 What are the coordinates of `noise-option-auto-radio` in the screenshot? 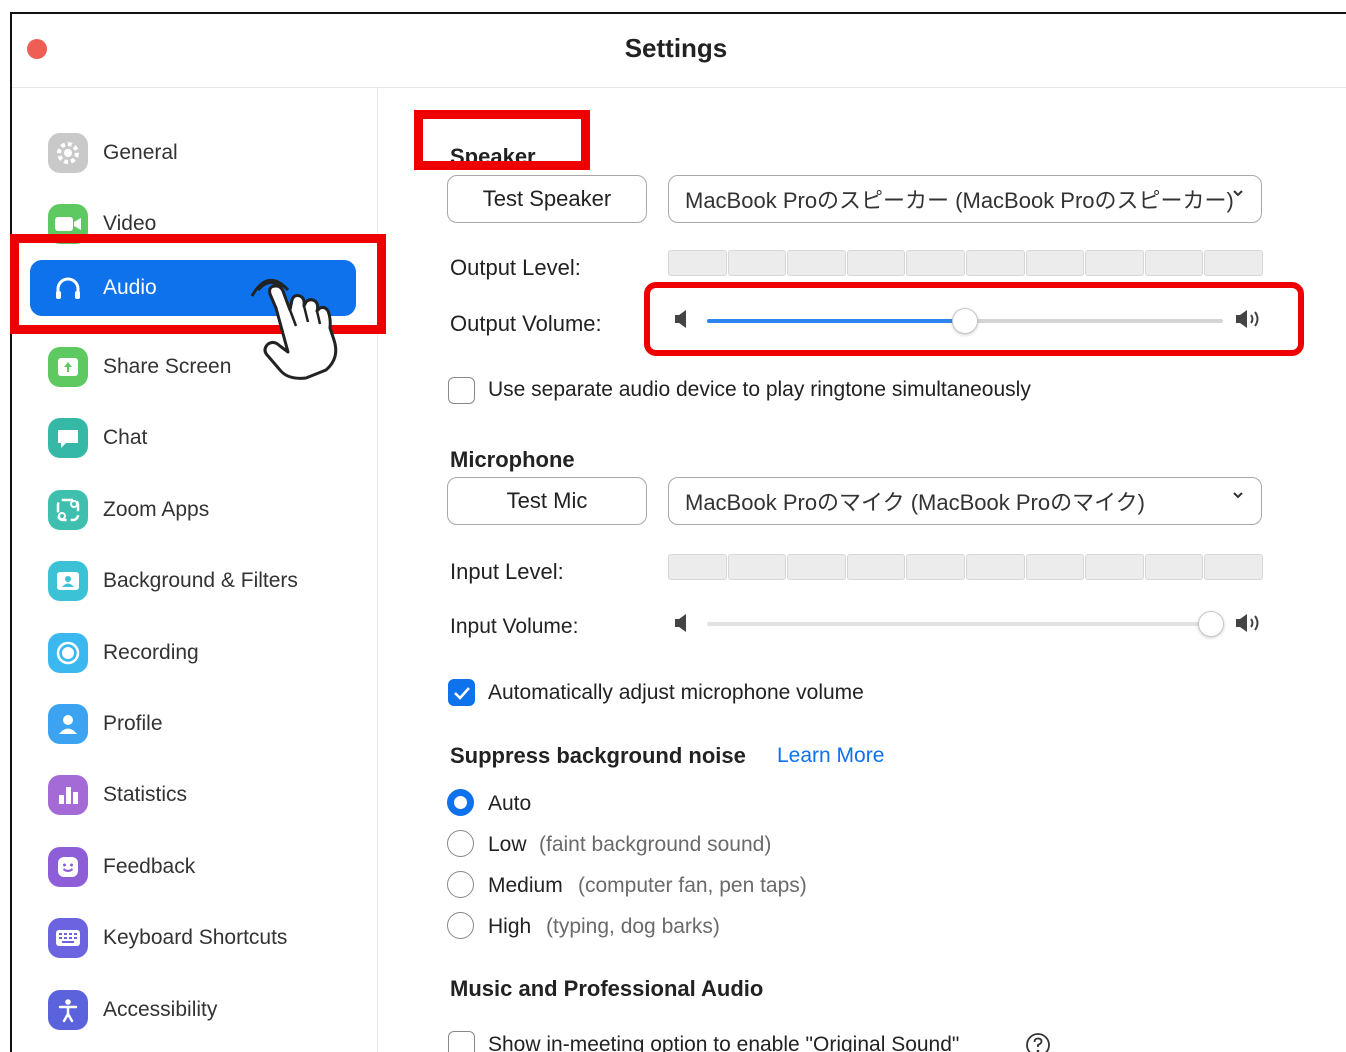 It's located at (460, 802).